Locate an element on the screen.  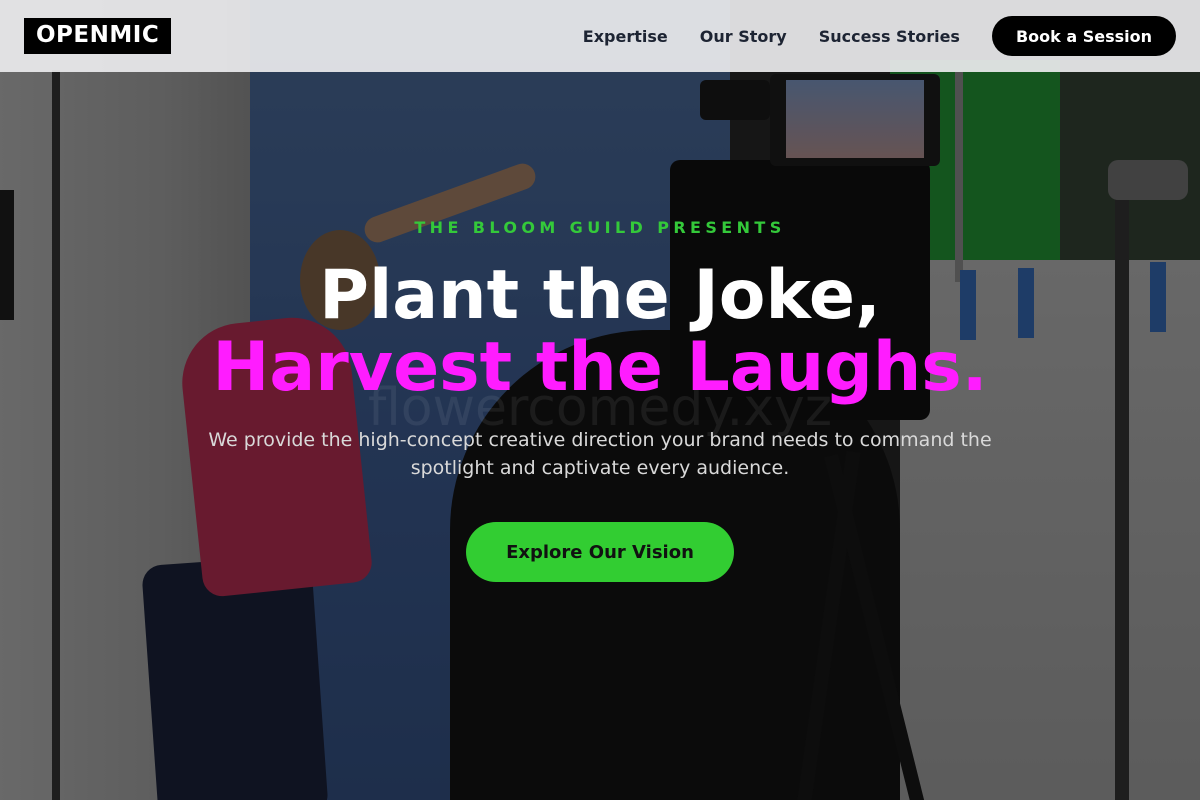
explore-vision-button: Explore Our Vision is located at coordinates (600, 552).